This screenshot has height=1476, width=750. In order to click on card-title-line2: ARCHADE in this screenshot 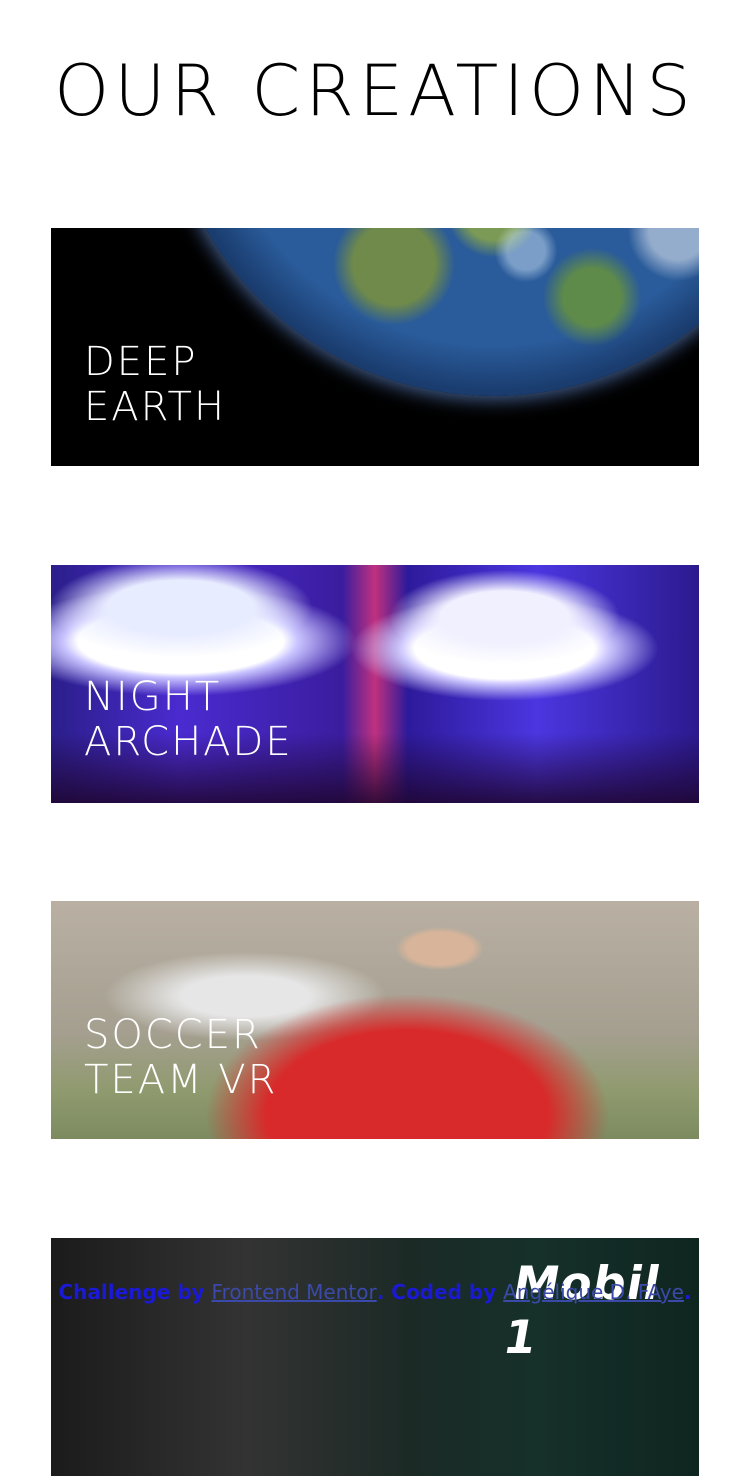, I will do `click(188, 742)`.